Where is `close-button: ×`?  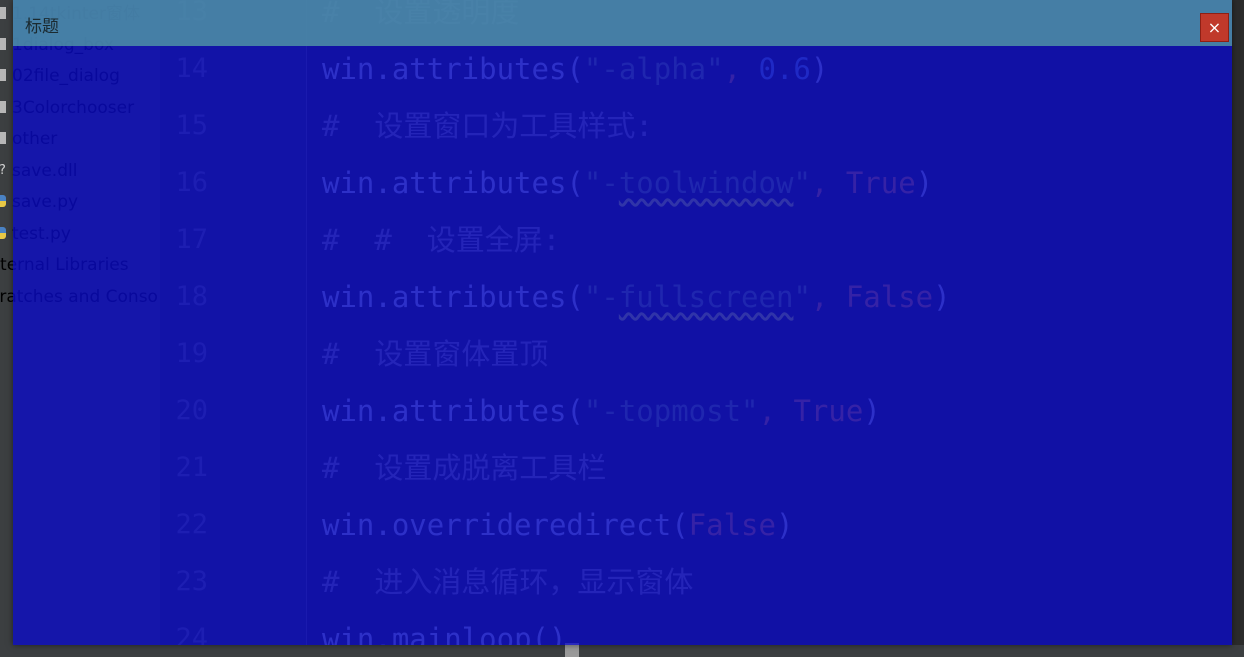
close-button: × is located at coordinates (1214, 27).